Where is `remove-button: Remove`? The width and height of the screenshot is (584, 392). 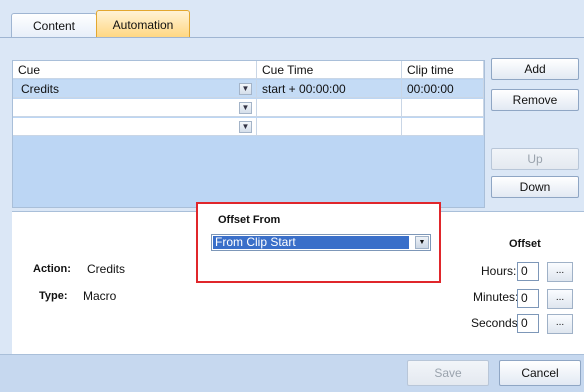
remove-button: Remove is located at coordinates (535, 100).